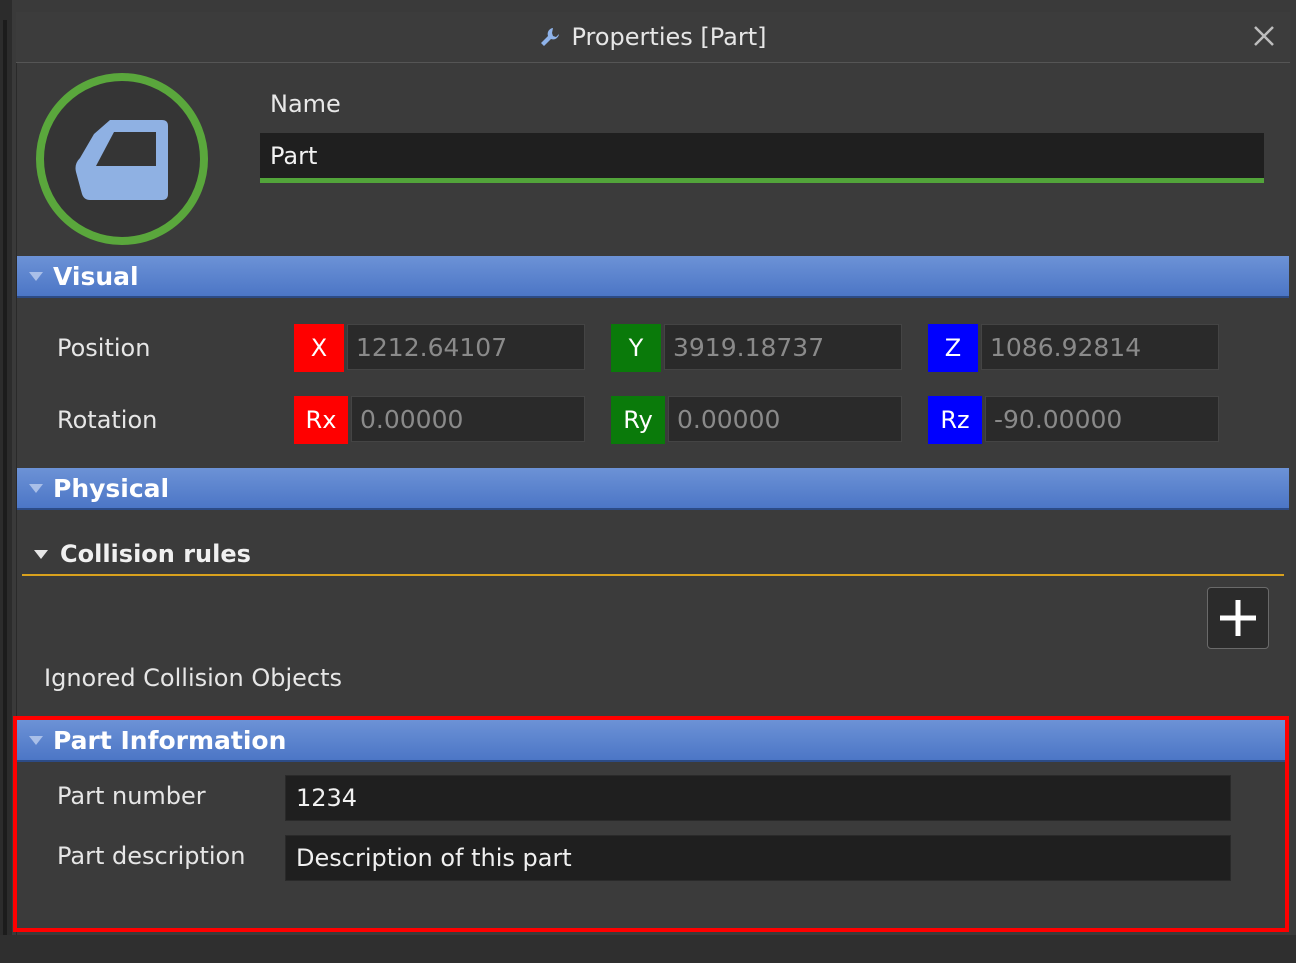 The width and height of the screenshot is (1296, 963). What do you see at coordinates (170, 740) in the screenshot?
I see `section-part-information-title: Part Information` at bounding box center [170, 740].